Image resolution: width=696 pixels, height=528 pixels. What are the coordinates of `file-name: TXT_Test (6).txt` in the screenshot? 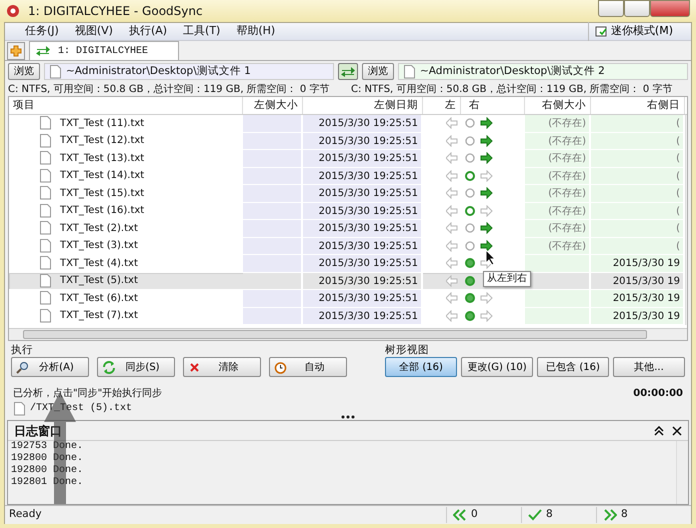 It's located at (99, 299).